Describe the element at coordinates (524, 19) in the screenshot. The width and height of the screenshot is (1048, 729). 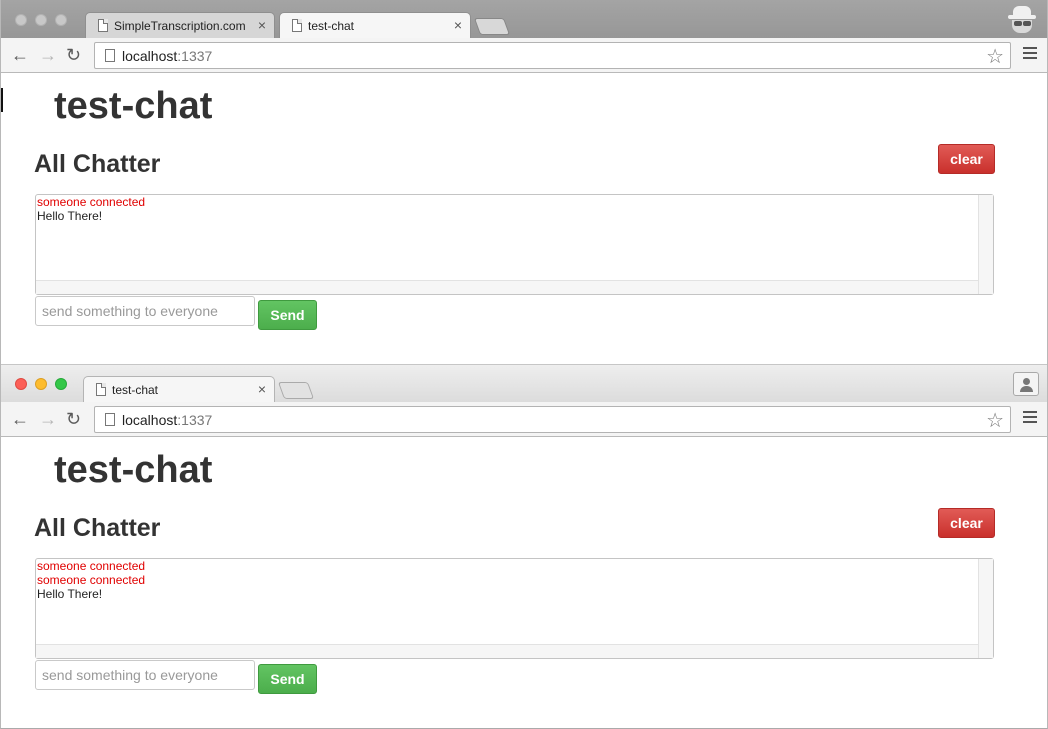
I see `tab-strip: SimpleTranscription.com × test-chat ×` at that location.